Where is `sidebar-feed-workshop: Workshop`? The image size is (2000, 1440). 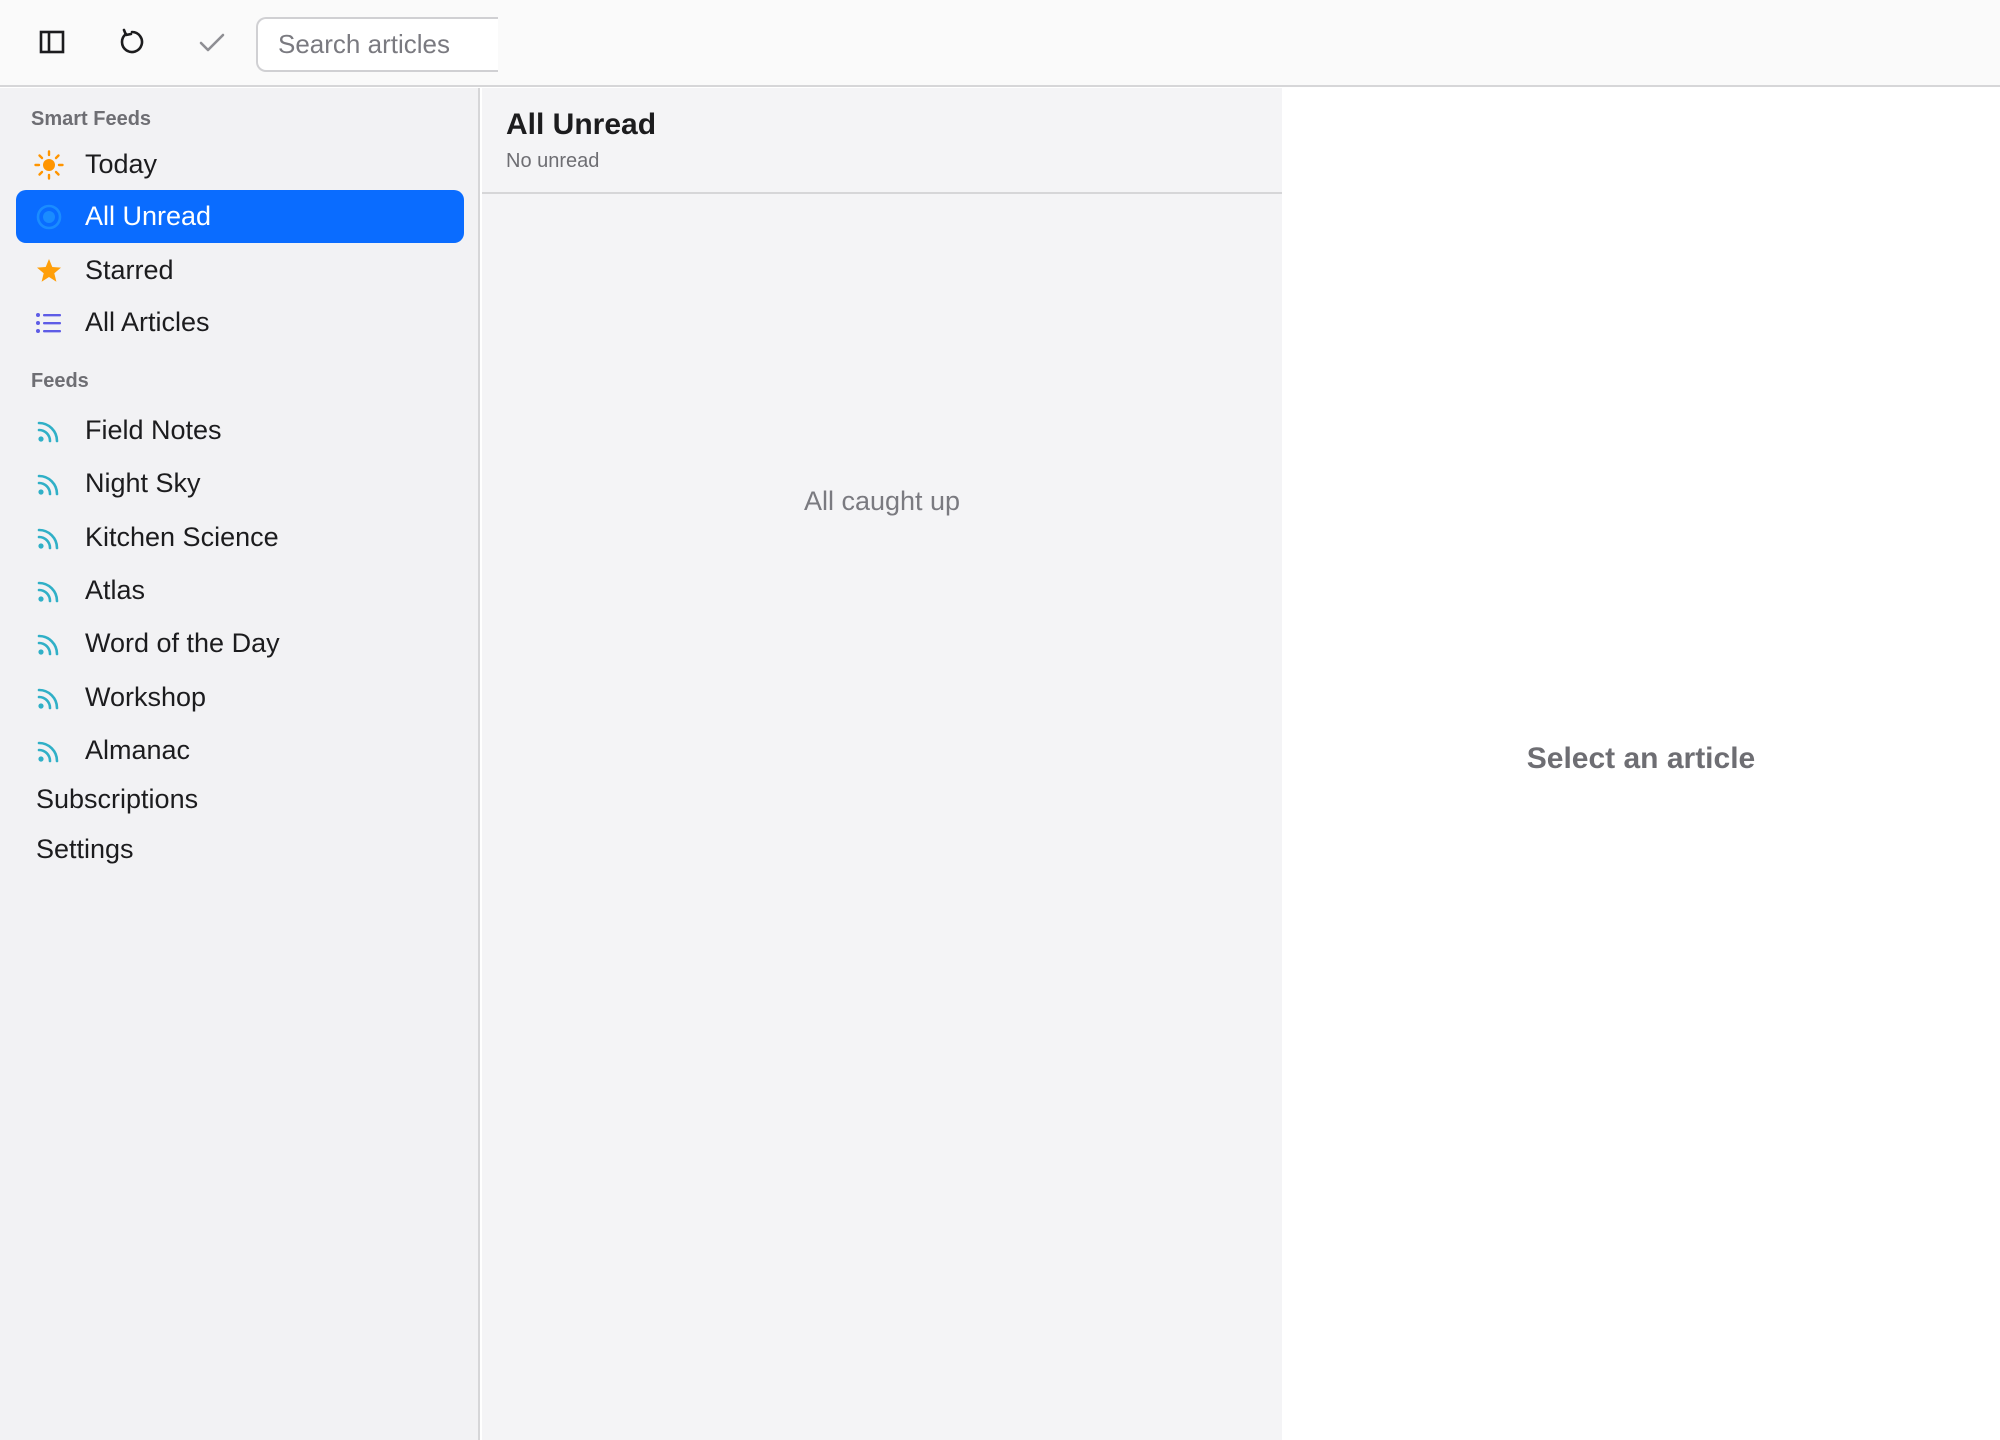
sidebar-feed-workshop: Workshop is located at coordinates (240, 697).